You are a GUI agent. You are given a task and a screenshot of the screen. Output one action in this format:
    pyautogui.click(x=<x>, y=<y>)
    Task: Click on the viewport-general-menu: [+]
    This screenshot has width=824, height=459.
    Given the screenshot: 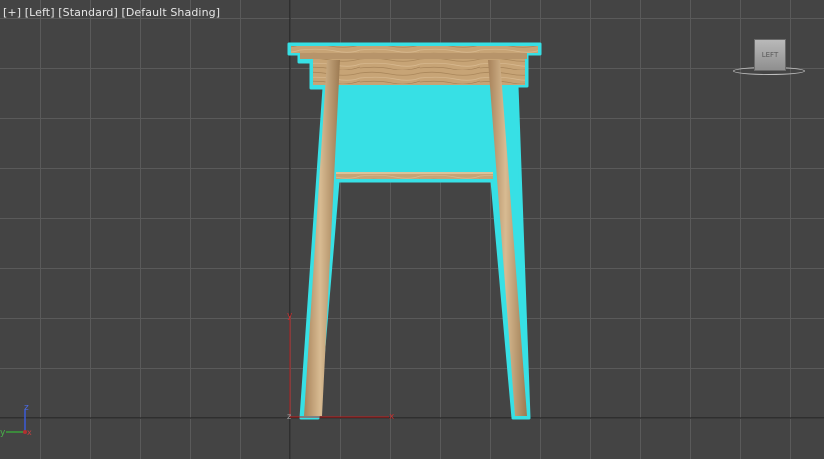 What is the action you would take?
    pyautogui.click(x=12, y=12)
    